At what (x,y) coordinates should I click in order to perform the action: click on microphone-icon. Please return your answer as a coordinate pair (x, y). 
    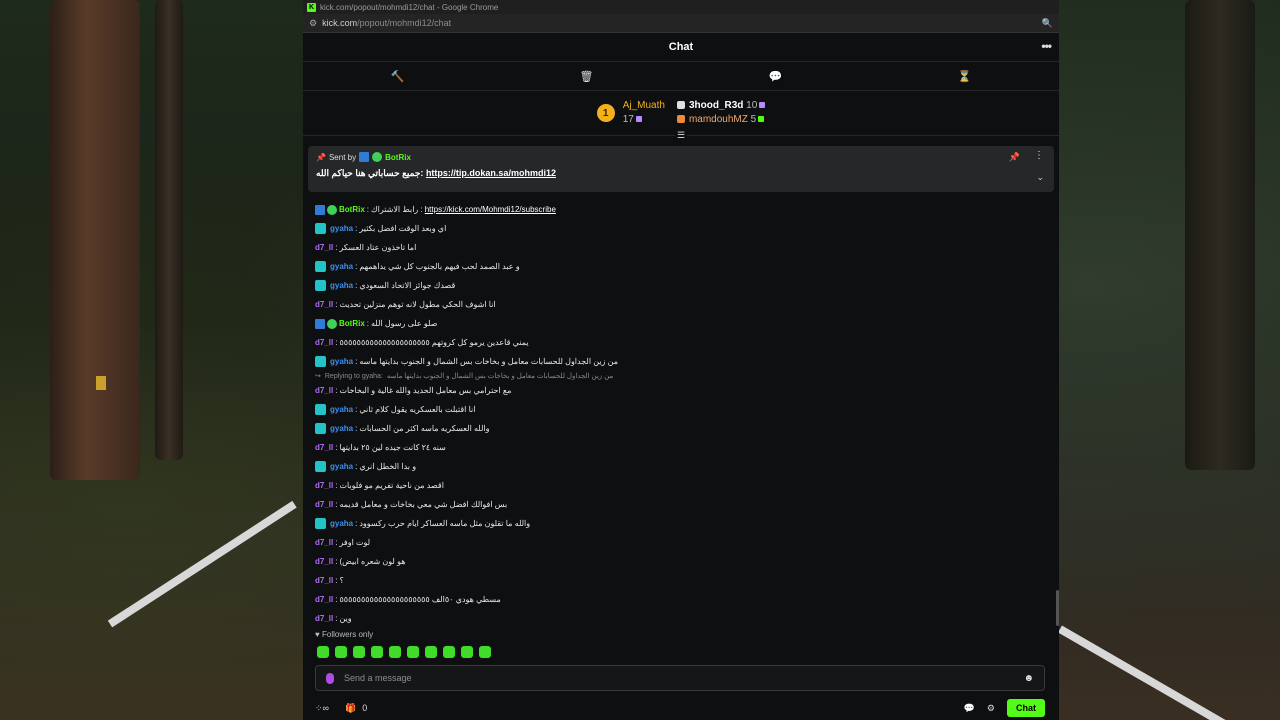
    Looking at the image, I should click on (330, 678).